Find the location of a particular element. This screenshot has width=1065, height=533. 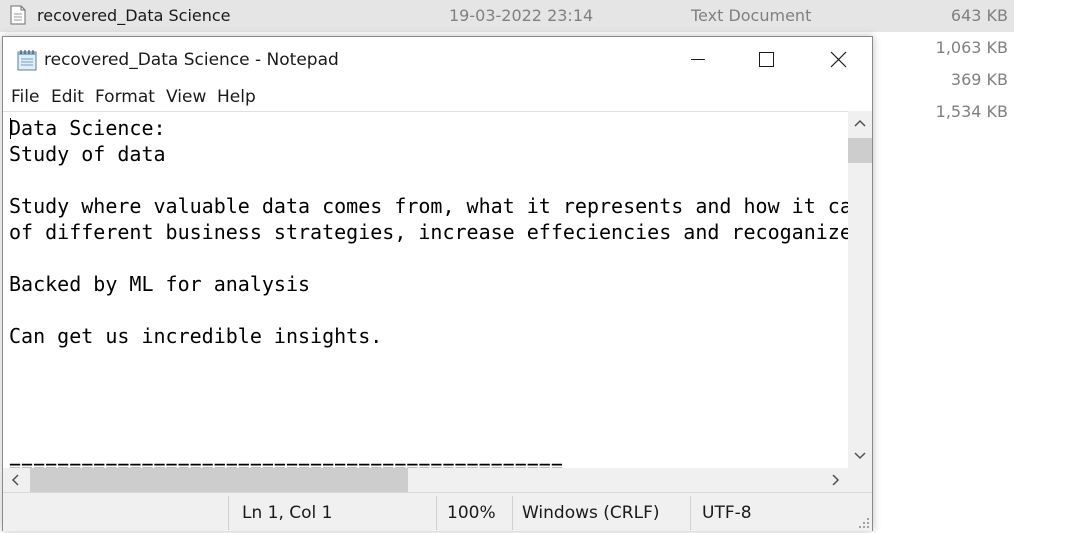

minimize-button is located at coordinates (698, 60).